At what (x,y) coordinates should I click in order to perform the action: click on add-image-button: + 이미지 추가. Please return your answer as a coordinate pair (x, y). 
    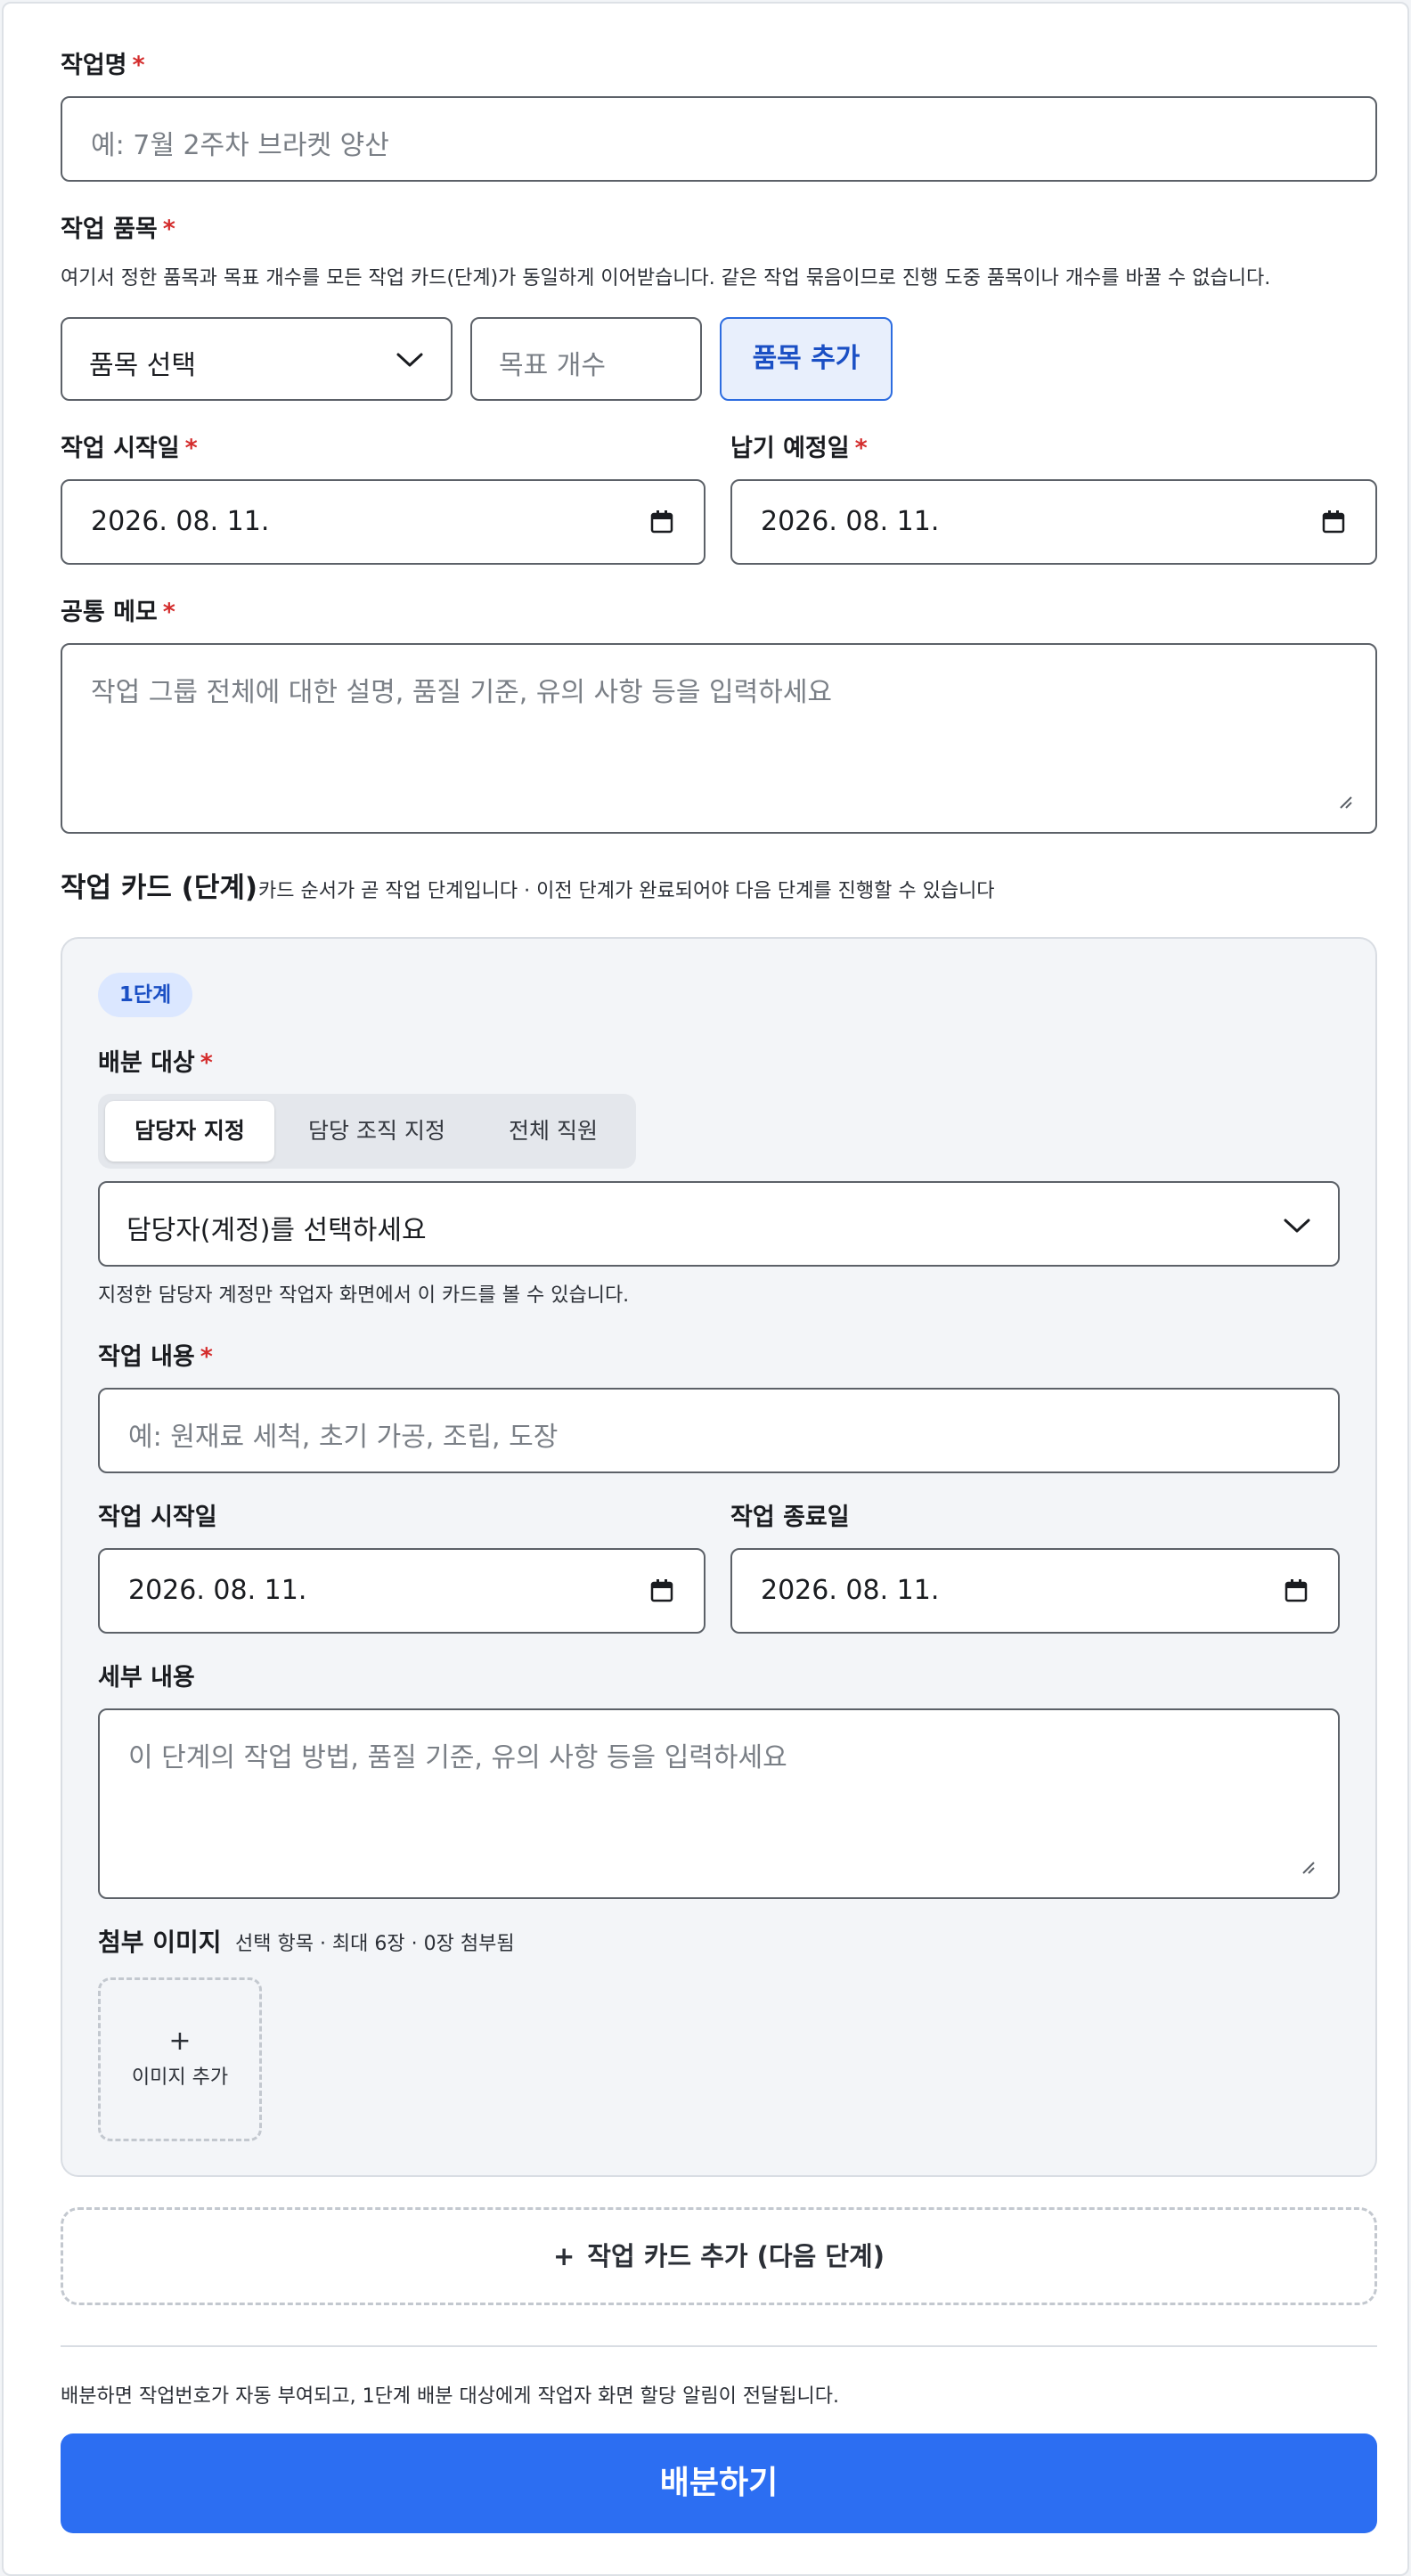
    Looking at the image, I should click on (180, 2059).